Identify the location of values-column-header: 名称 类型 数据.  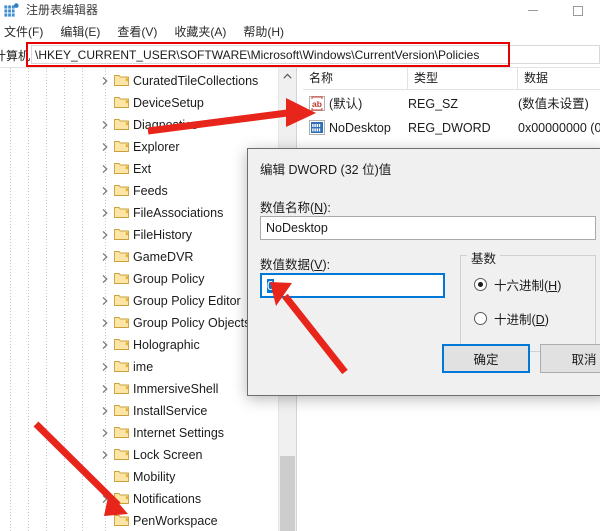
(451, 79).